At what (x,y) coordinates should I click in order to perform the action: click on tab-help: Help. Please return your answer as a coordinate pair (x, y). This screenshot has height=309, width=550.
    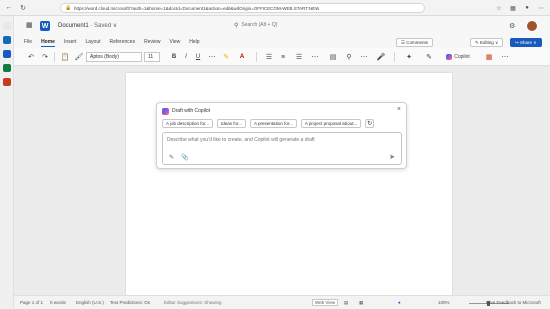
    Looking at the image, I should click on (194, 42).